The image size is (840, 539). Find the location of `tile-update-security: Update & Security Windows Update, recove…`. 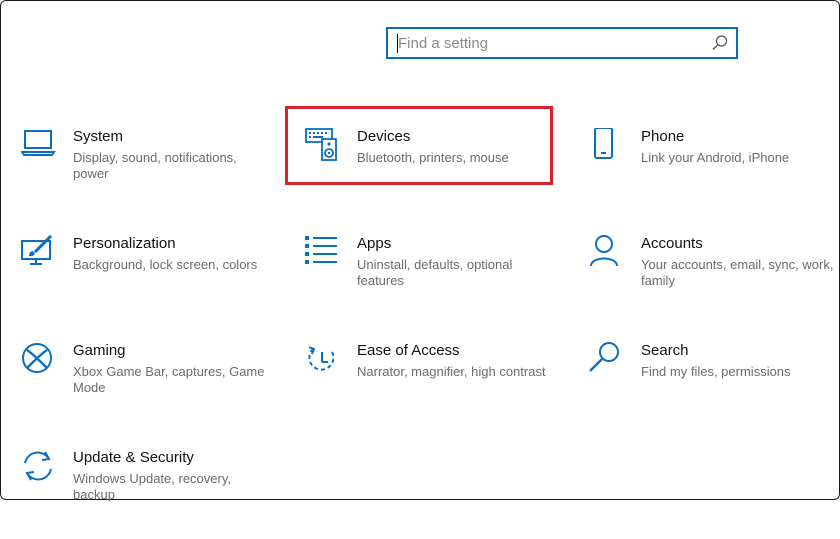

tile-update-security: Update & Security Windows Update, recove… is located at coordinates (151, 494).